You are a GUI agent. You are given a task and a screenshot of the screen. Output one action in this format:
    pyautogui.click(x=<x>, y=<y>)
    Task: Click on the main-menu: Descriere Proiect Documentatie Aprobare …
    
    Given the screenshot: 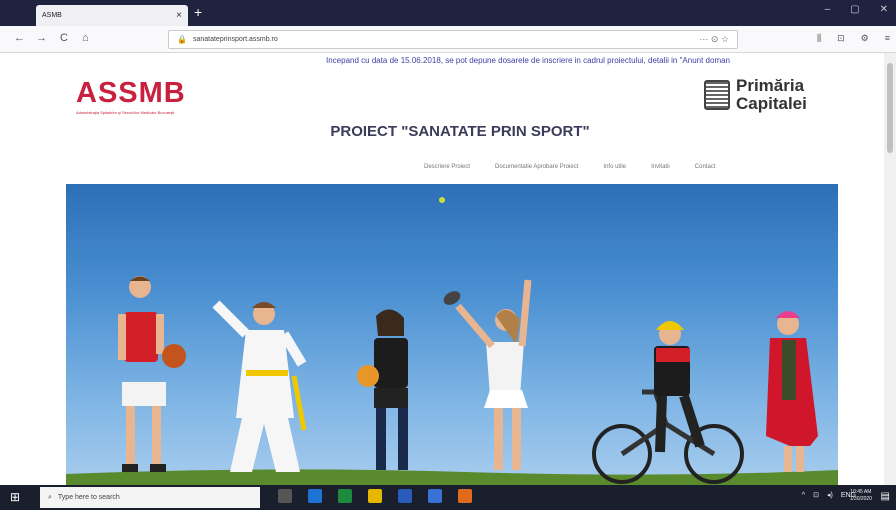 What is the action you would take?
    pyautogui.click(x=569, y=167)
    